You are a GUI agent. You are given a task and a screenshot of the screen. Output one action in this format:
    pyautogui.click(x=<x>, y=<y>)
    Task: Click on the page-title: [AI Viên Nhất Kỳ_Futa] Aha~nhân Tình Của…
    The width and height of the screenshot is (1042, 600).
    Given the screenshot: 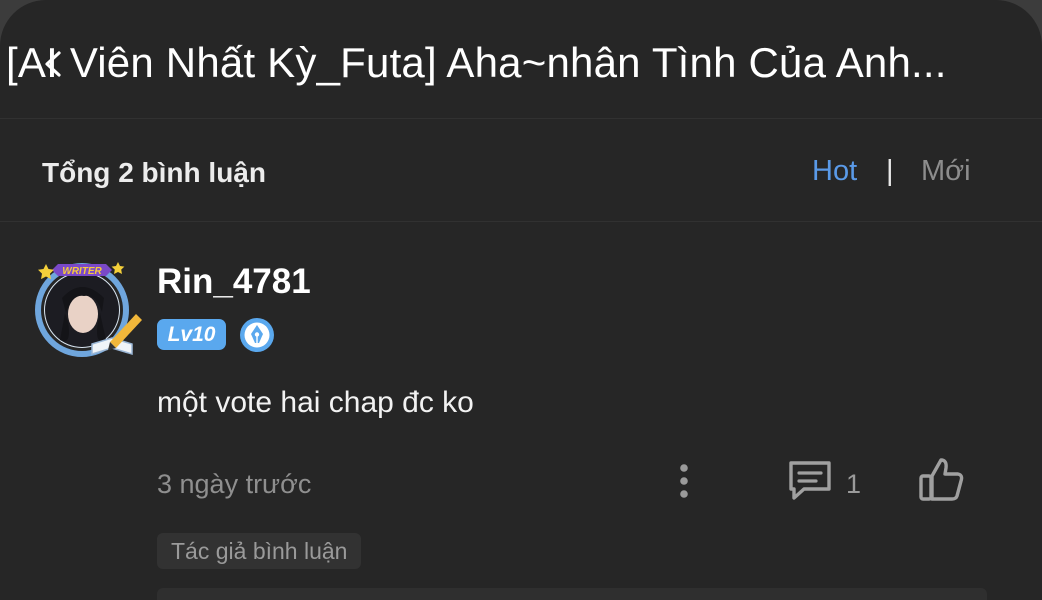 What is the action you would take?
    pyautogui.click(x=476, y=62)
    